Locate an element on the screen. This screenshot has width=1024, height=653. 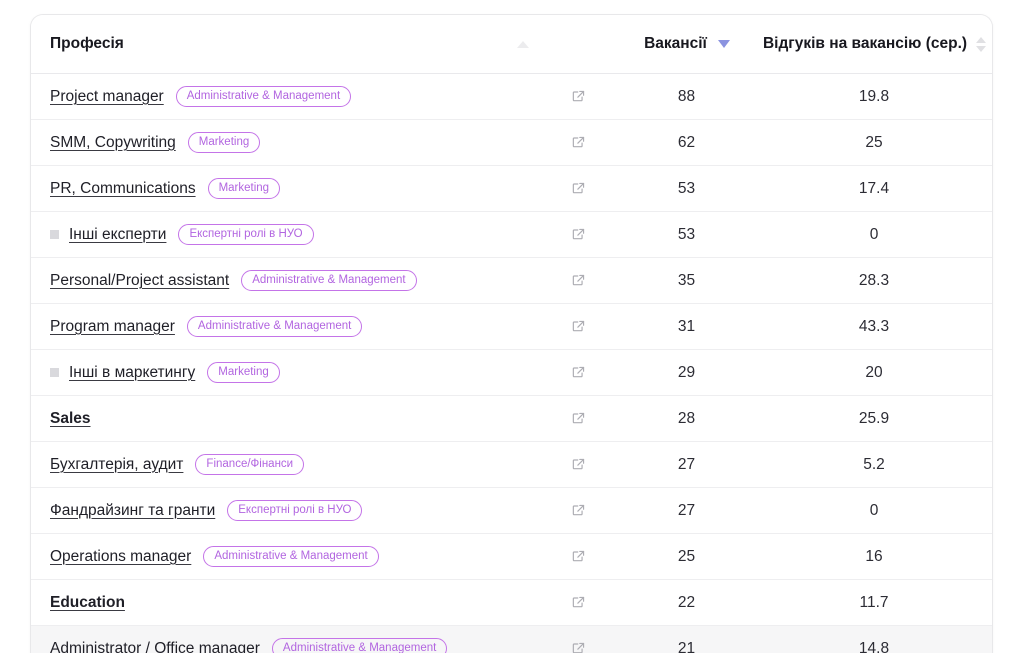
profession-link: Інші в маркетингу is located at coordinates (132, 373).